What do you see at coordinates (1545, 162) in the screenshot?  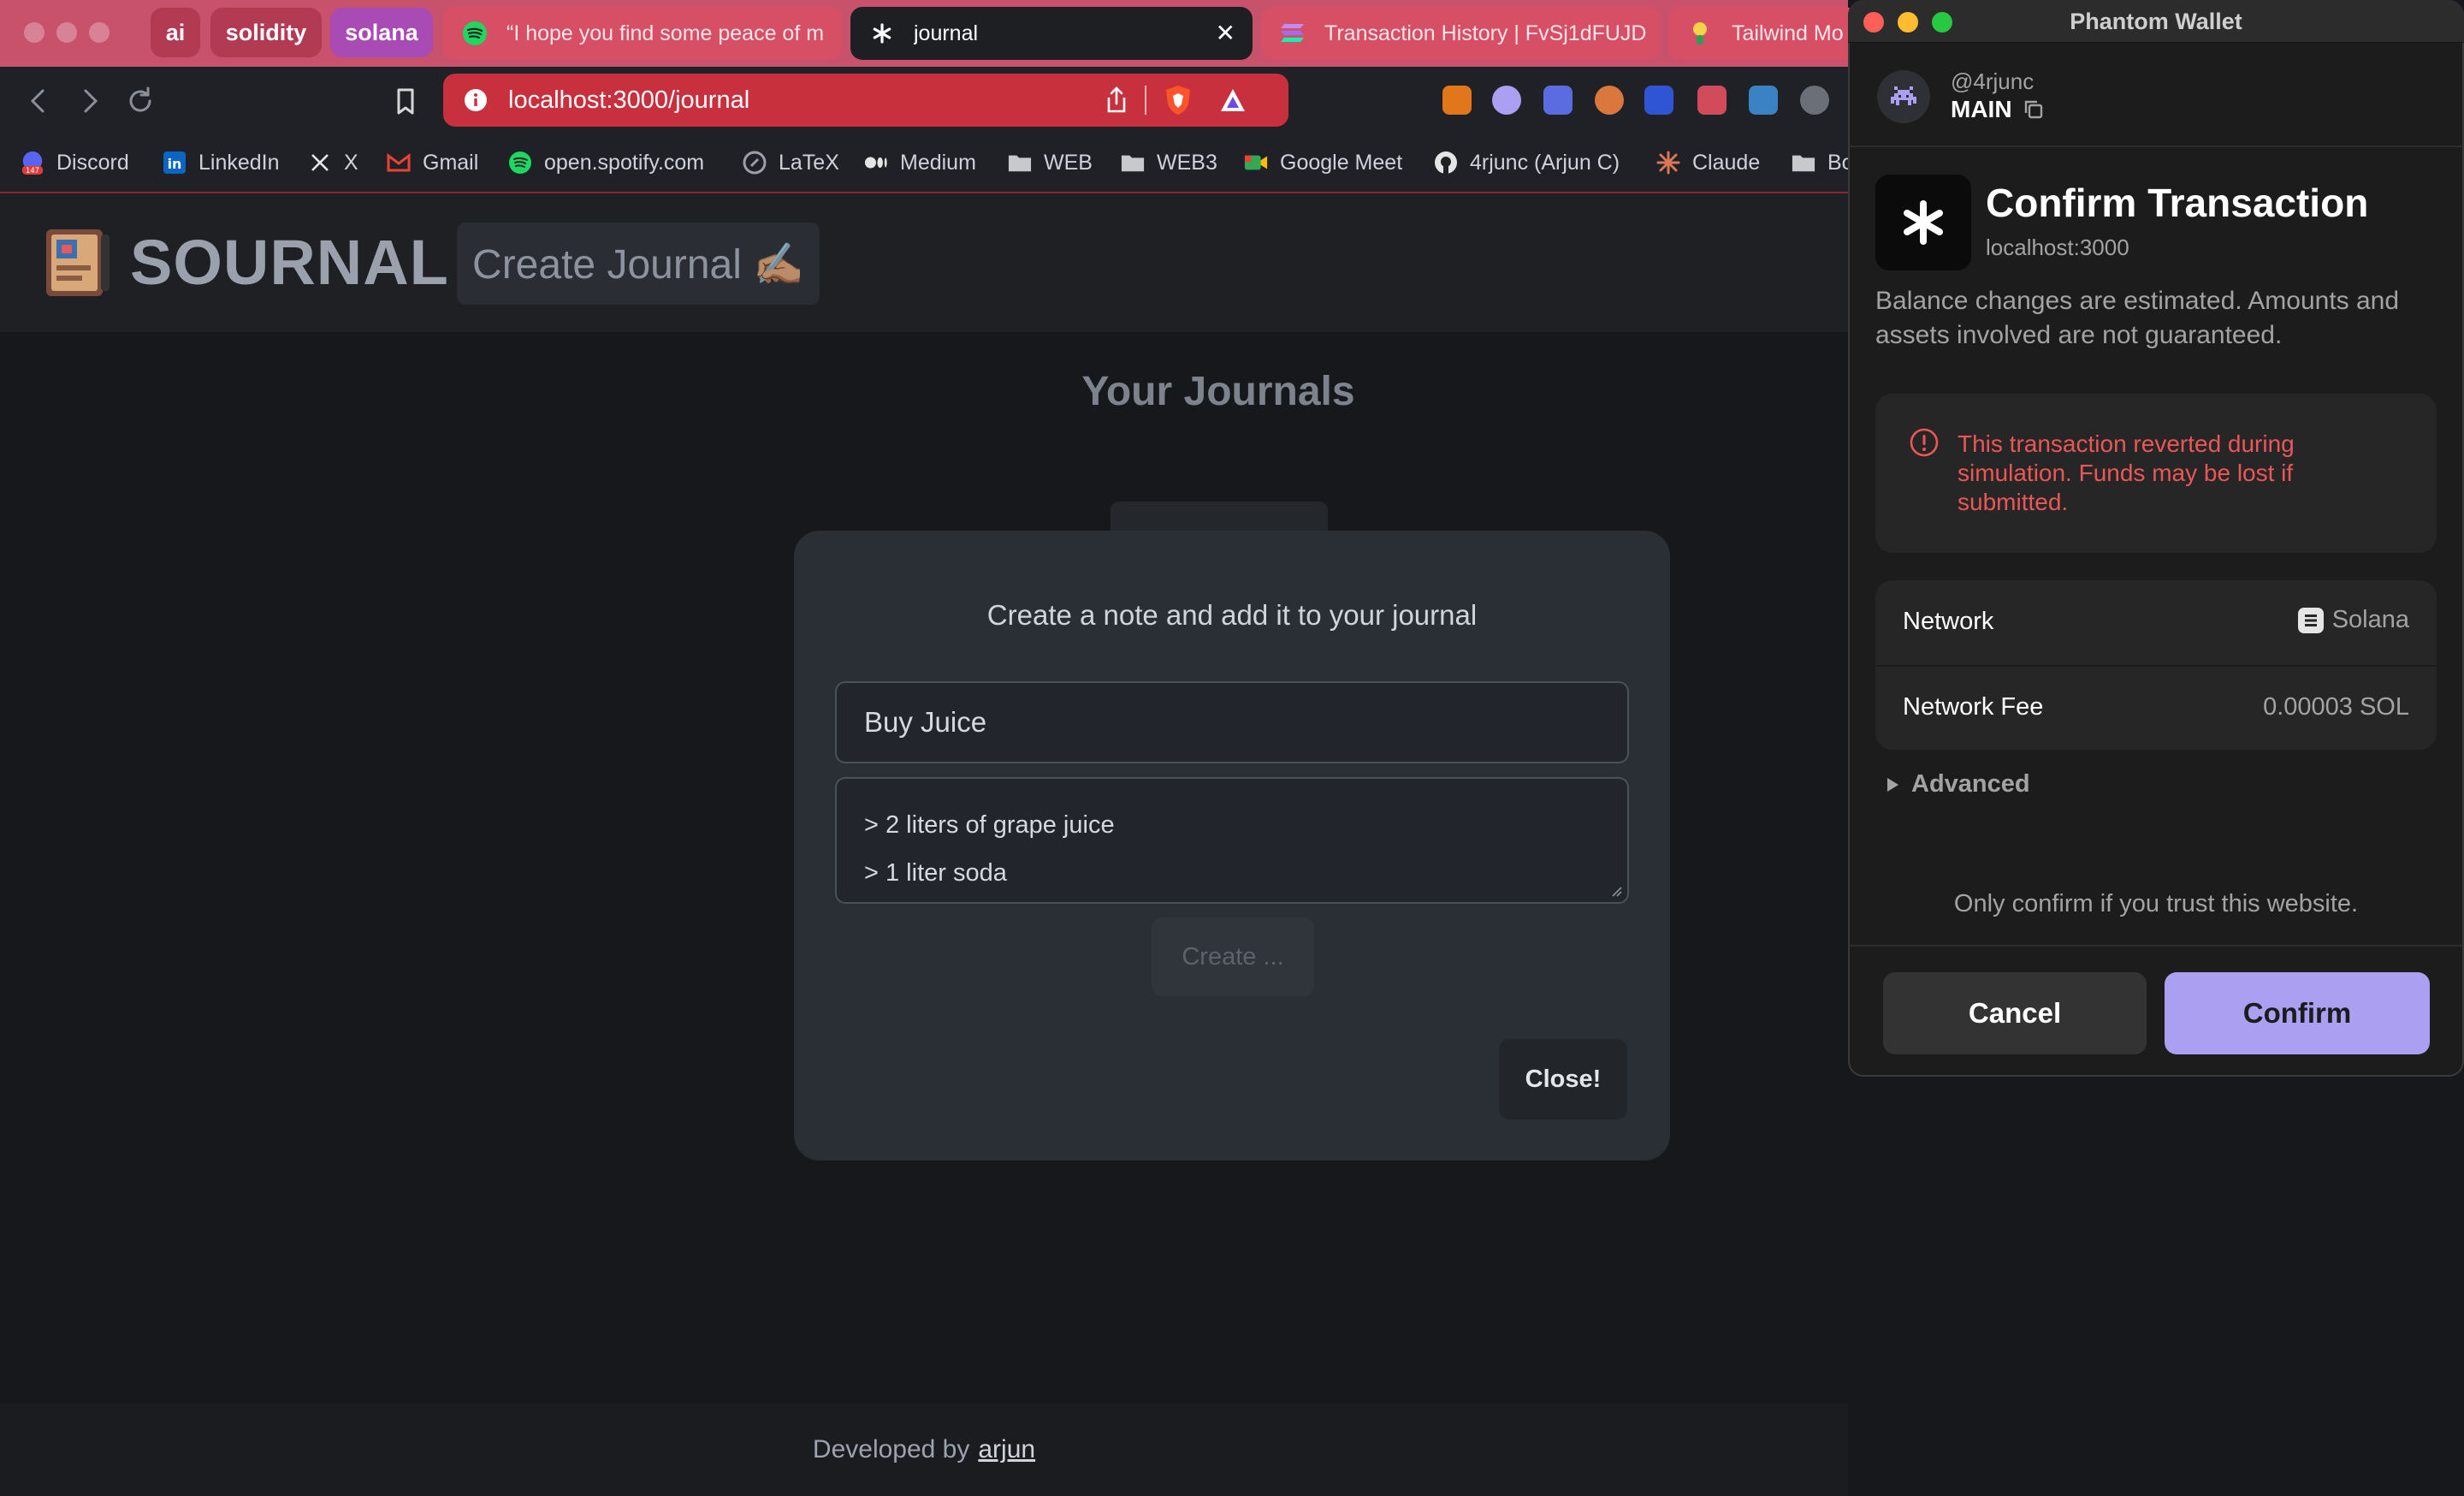 I see `bookmark-label: 4rjunc (Arjun C)` at bounding box center [1545, 162].